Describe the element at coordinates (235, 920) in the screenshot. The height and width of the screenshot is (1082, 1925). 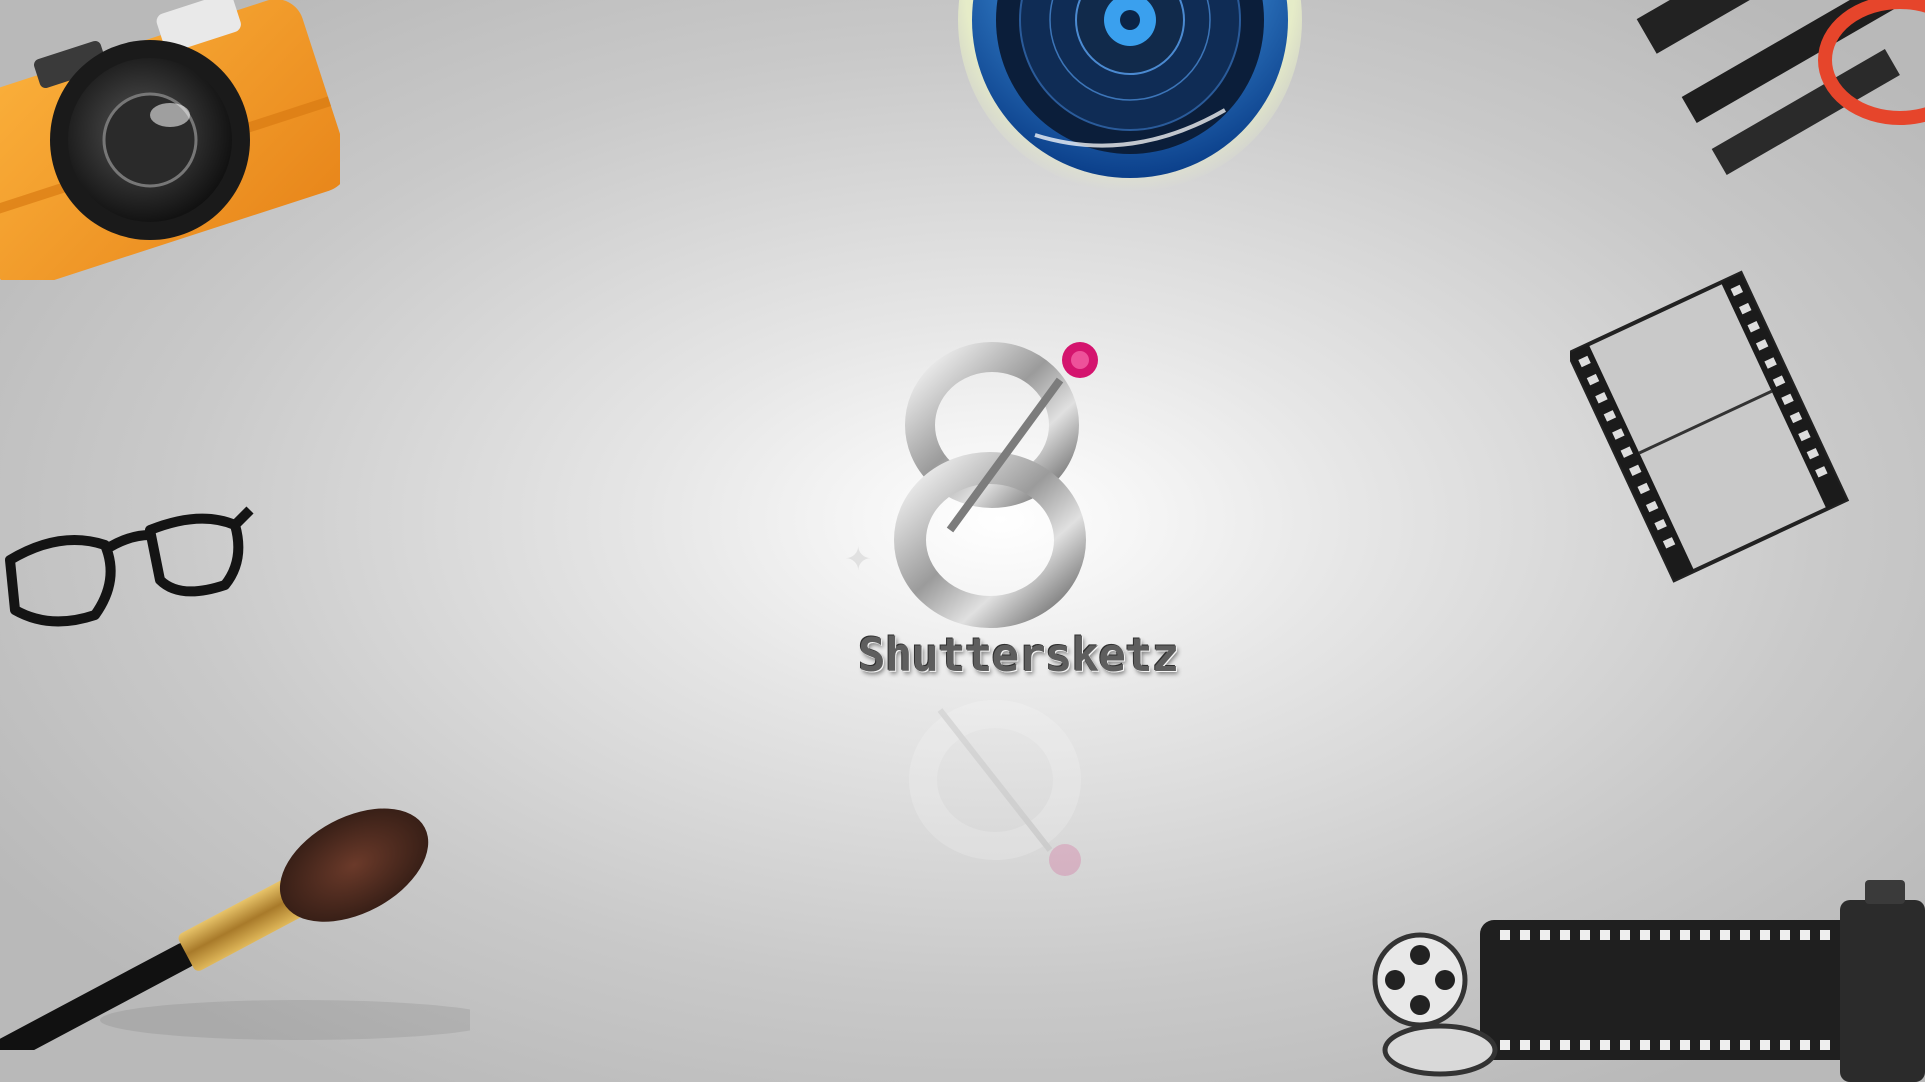
I see `makeup-brush-icon` at that location.